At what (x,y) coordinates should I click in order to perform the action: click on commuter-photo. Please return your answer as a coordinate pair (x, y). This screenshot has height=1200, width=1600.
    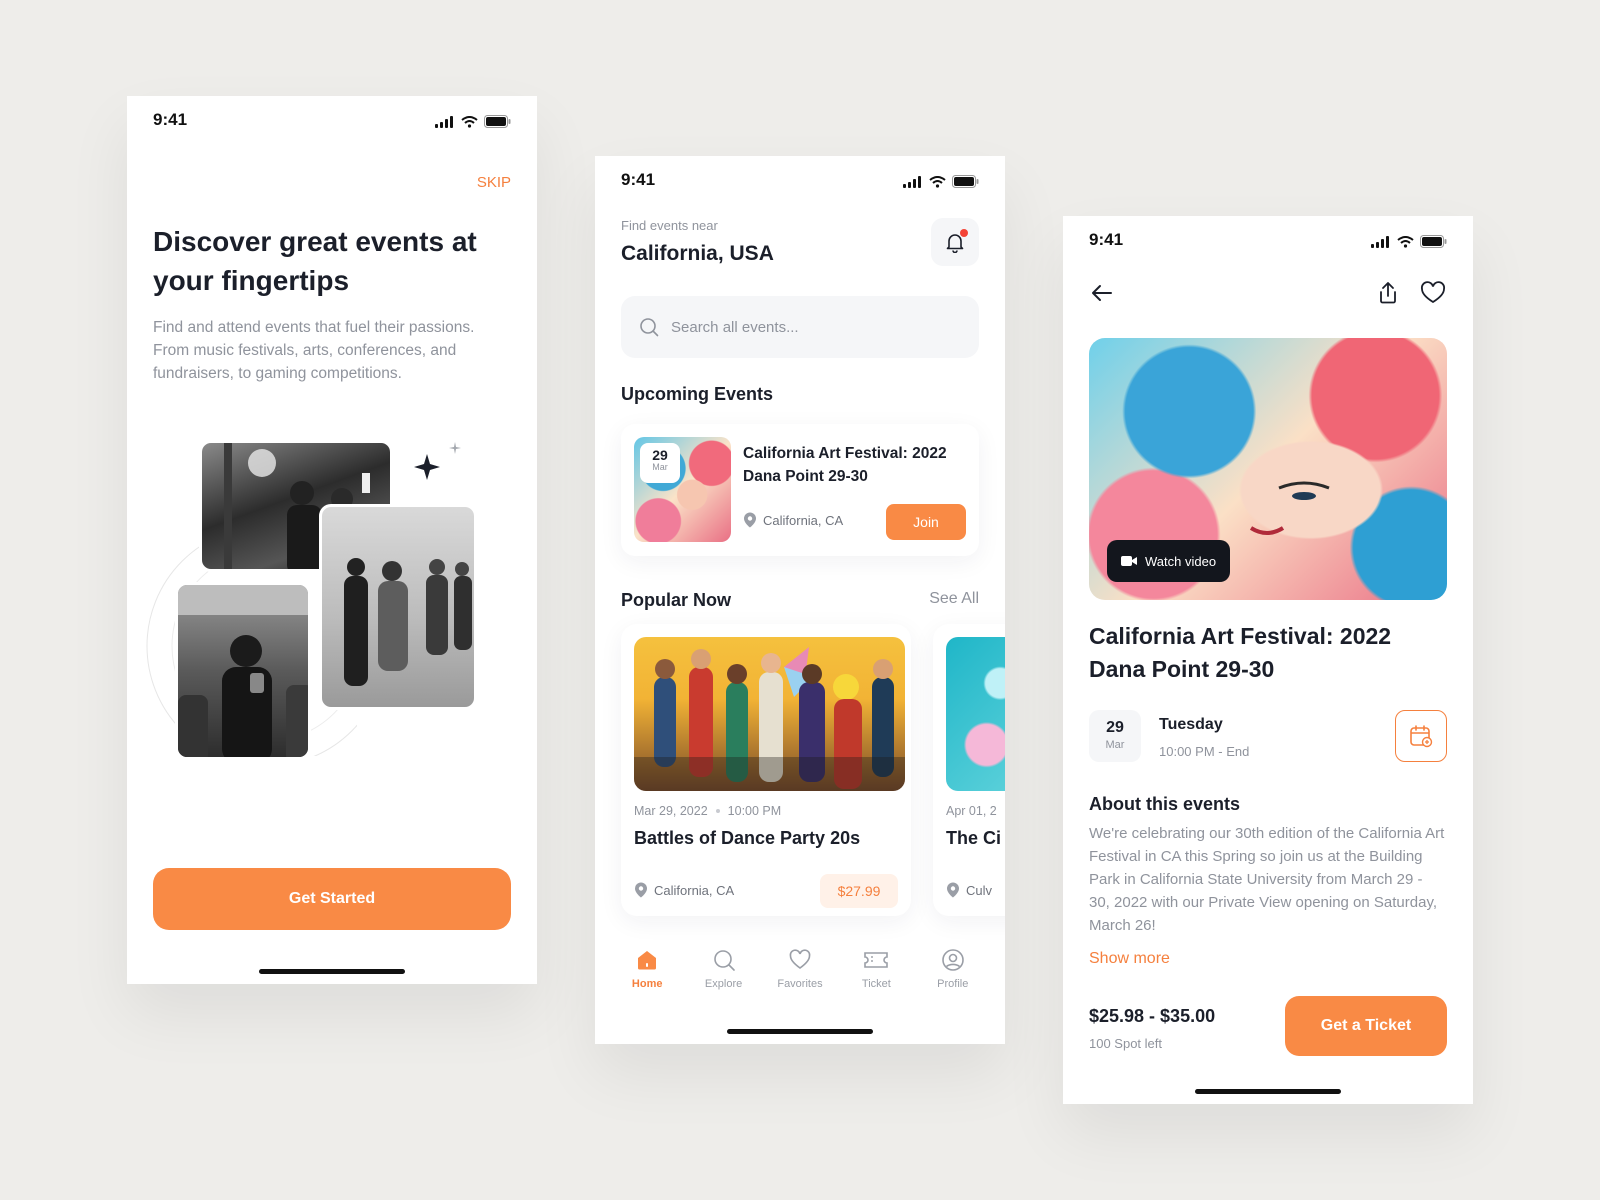
    Looking at the image, I should click on (243, 671).